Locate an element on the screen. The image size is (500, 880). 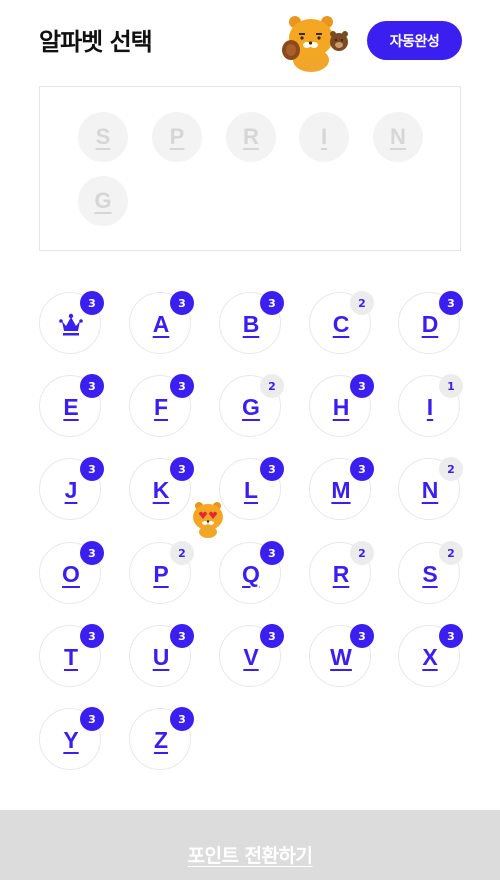
key-g: G 2 is located at coordinates (251, 405).